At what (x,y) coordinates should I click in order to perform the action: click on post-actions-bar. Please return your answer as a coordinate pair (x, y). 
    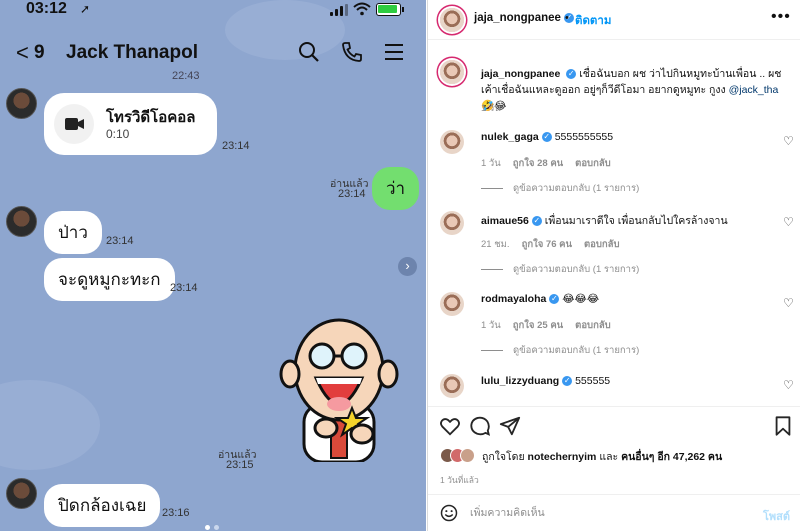
    Looking at the image, I should click on (614, 426).